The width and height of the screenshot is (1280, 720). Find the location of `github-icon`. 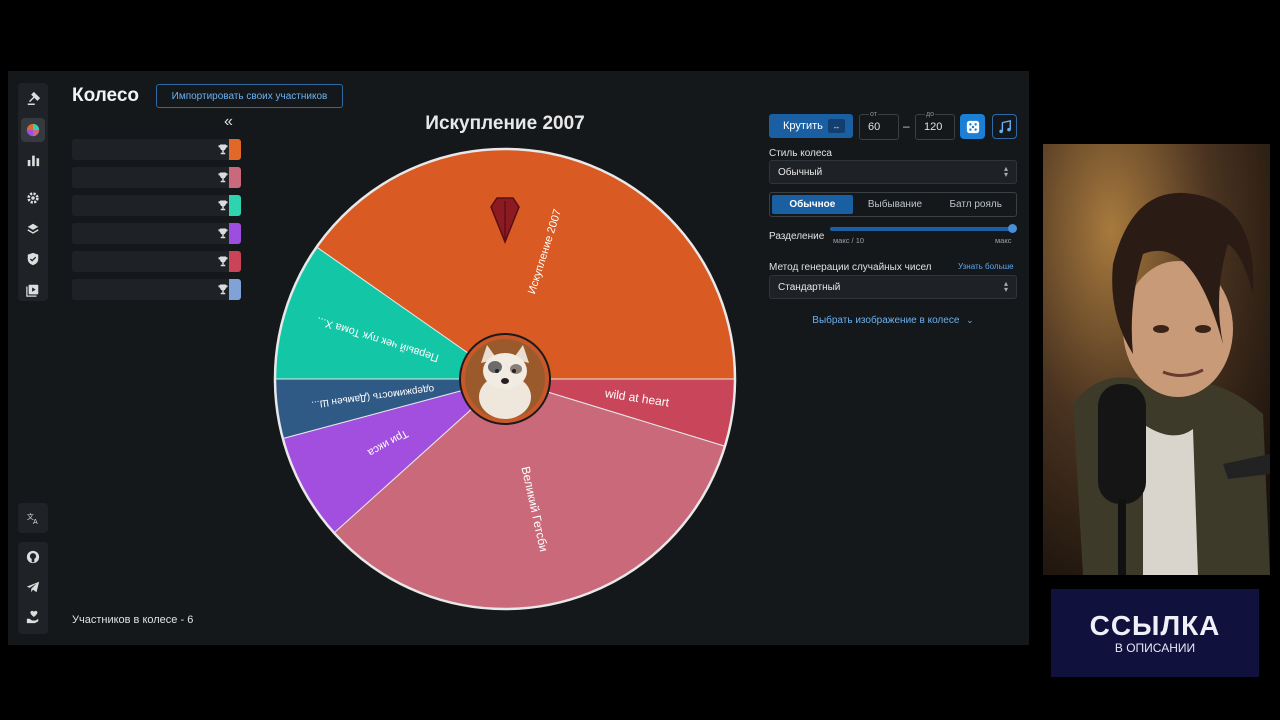

github-icon is located at coordinates (33, 557).